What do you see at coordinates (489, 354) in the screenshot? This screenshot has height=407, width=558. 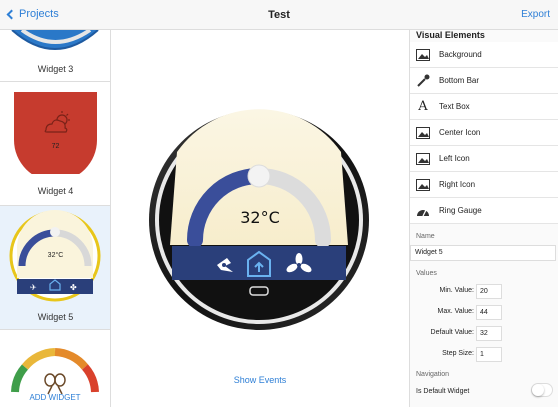 I see `step-size-field: 1` at bounding box center [489, 354].